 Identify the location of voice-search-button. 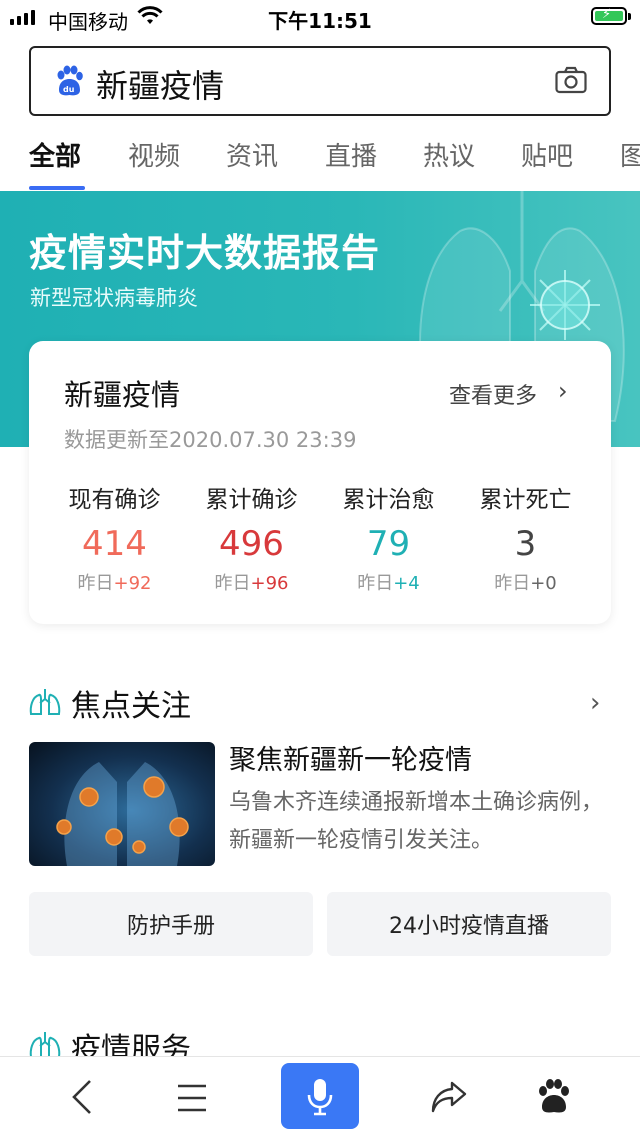
(320, 1096).